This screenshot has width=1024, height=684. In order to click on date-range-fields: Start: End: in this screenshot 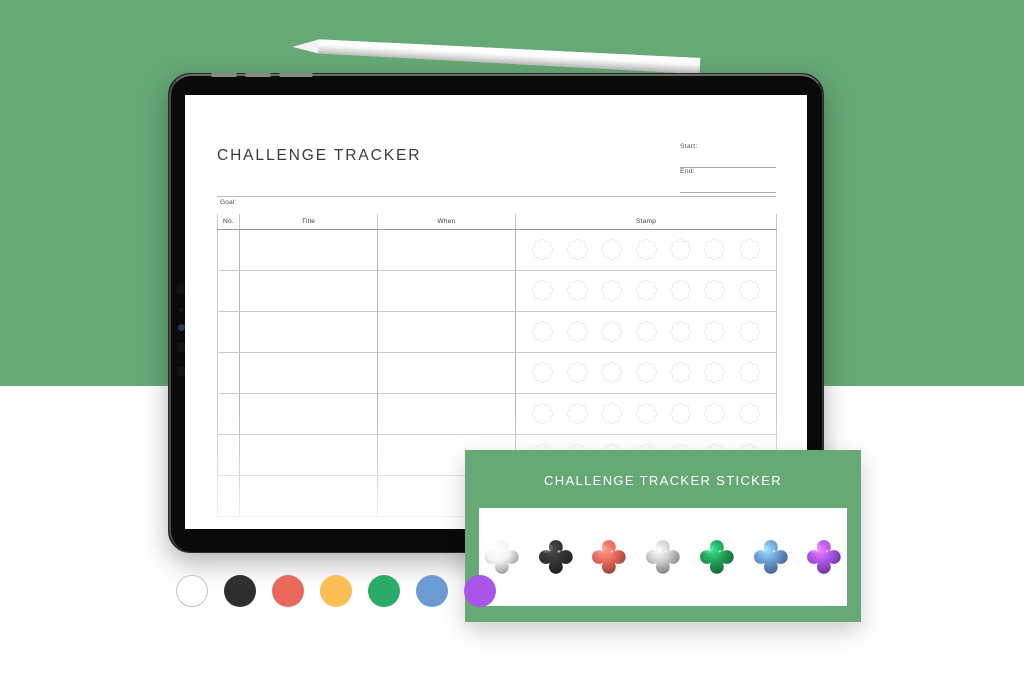, I will do `click(728, 168)`.